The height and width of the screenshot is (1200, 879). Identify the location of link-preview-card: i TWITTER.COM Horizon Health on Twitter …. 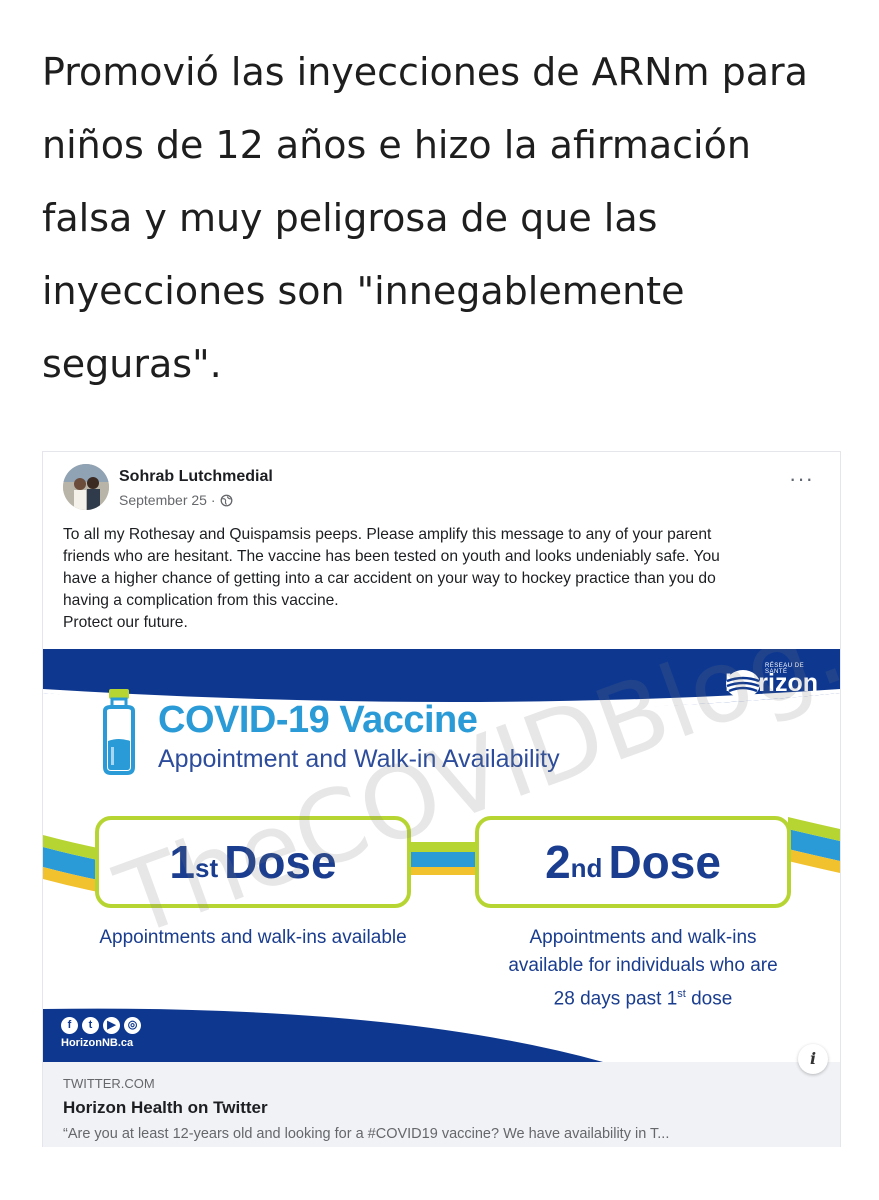
(441, 1095).